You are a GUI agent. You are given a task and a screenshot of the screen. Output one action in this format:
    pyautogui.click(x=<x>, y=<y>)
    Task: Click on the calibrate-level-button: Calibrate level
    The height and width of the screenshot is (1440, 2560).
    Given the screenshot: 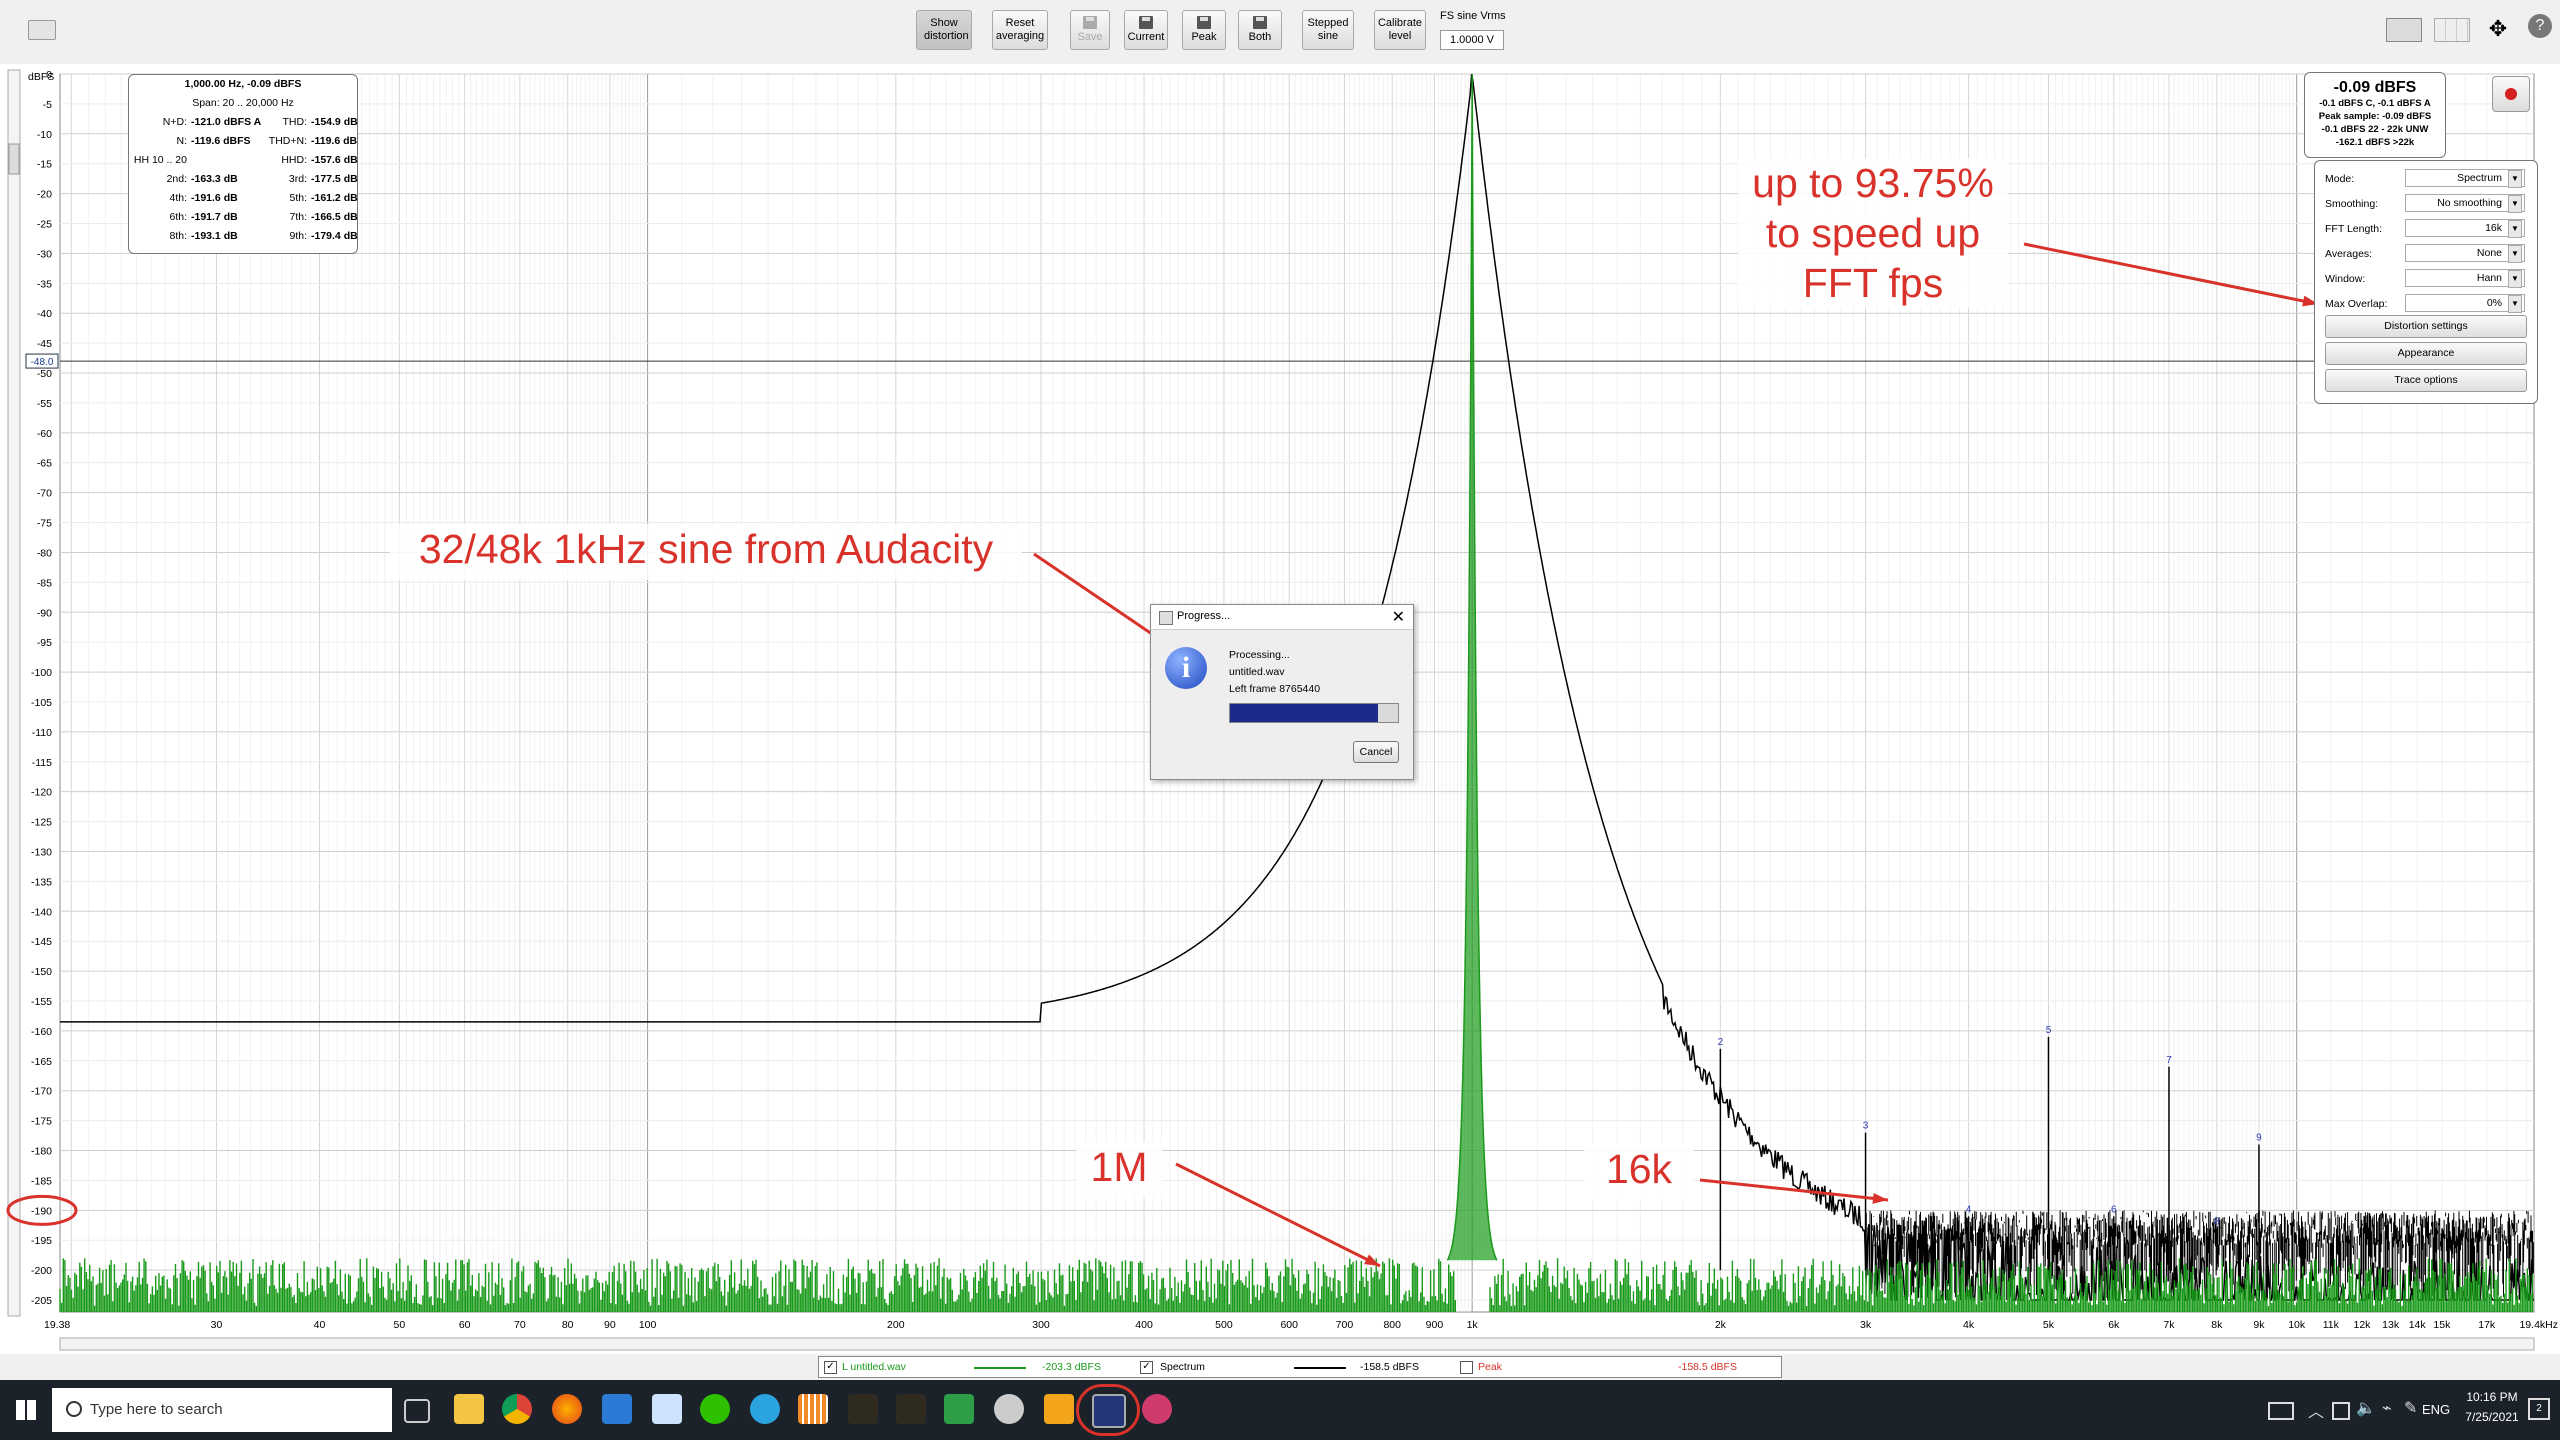 What is the action you would take?
    pyautogui.click(x=1400, y=30)
    